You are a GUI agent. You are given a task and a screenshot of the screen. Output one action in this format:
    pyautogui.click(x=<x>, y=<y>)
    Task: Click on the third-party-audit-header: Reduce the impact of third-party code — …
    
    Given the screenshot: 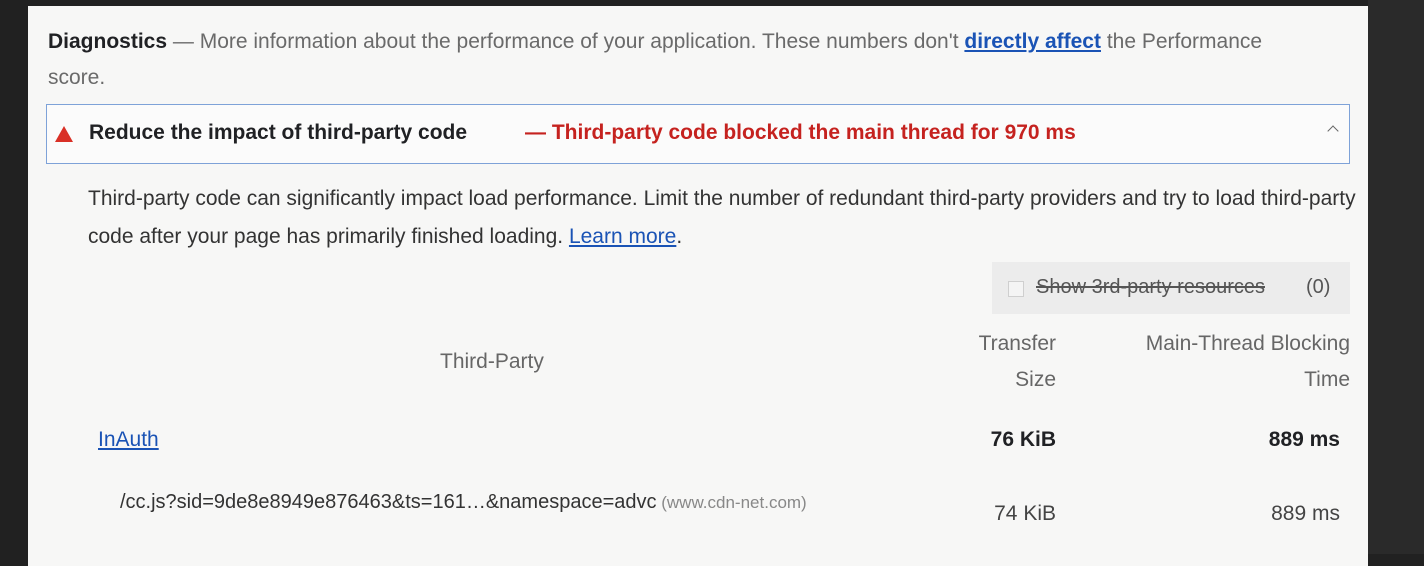 What is the action you would take?
    pyautogui.click(x=698, y=134)
    